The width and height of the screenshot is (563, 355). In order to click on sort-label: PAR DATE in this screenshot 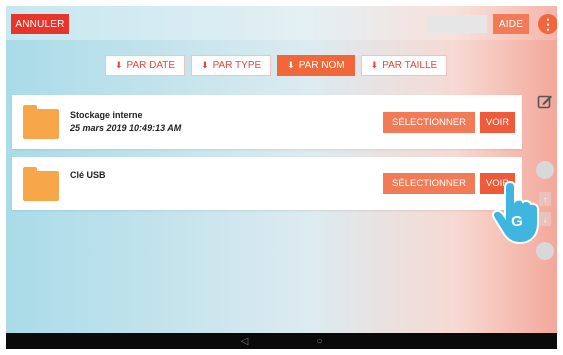, I will do `click(151, 65)`.